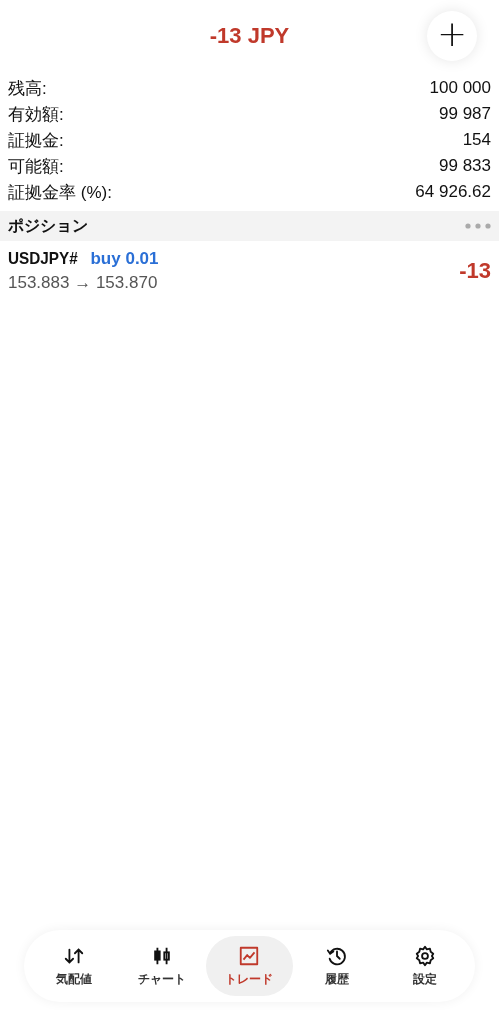 Image resolution: width=499 pixels, height=1024 pixels. What do you see at coordinates (74, 966) in the screenshot?
I see `nav-tab: 気配値` at bounding box center [74, 966].